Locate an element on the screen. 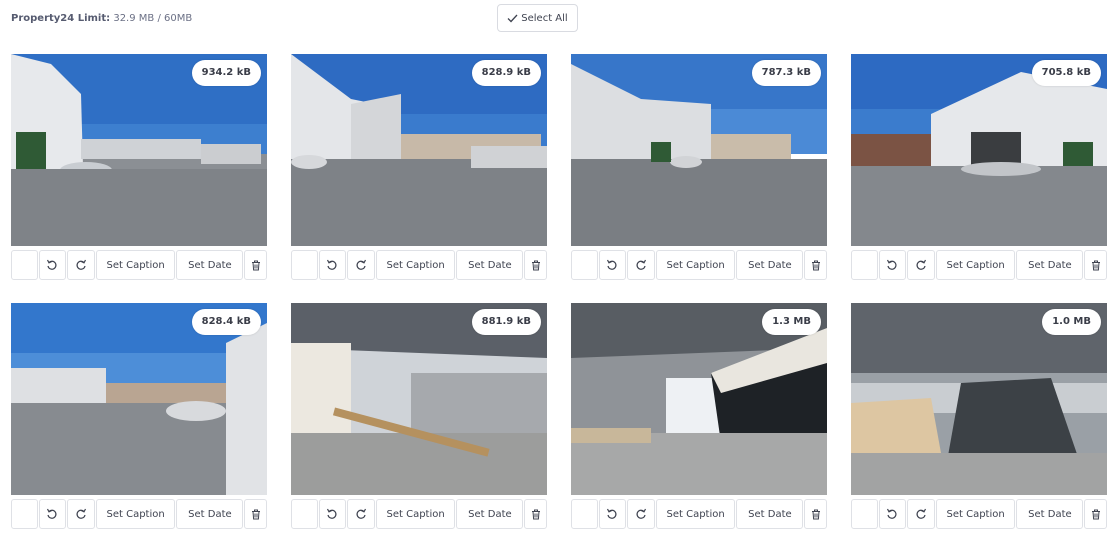 The height and width of the screenshot is (534, 1120). select-all-button: Select All is located at coordinates (537, 18).